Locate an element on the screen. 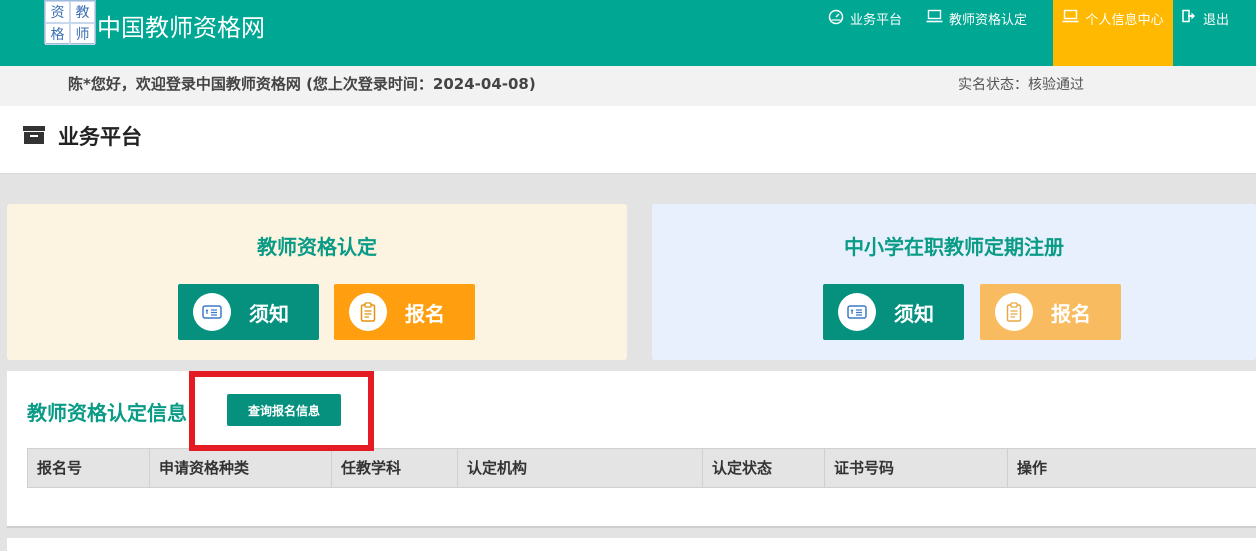  column-header: 认定机构 is located at coordinates (580, 468).